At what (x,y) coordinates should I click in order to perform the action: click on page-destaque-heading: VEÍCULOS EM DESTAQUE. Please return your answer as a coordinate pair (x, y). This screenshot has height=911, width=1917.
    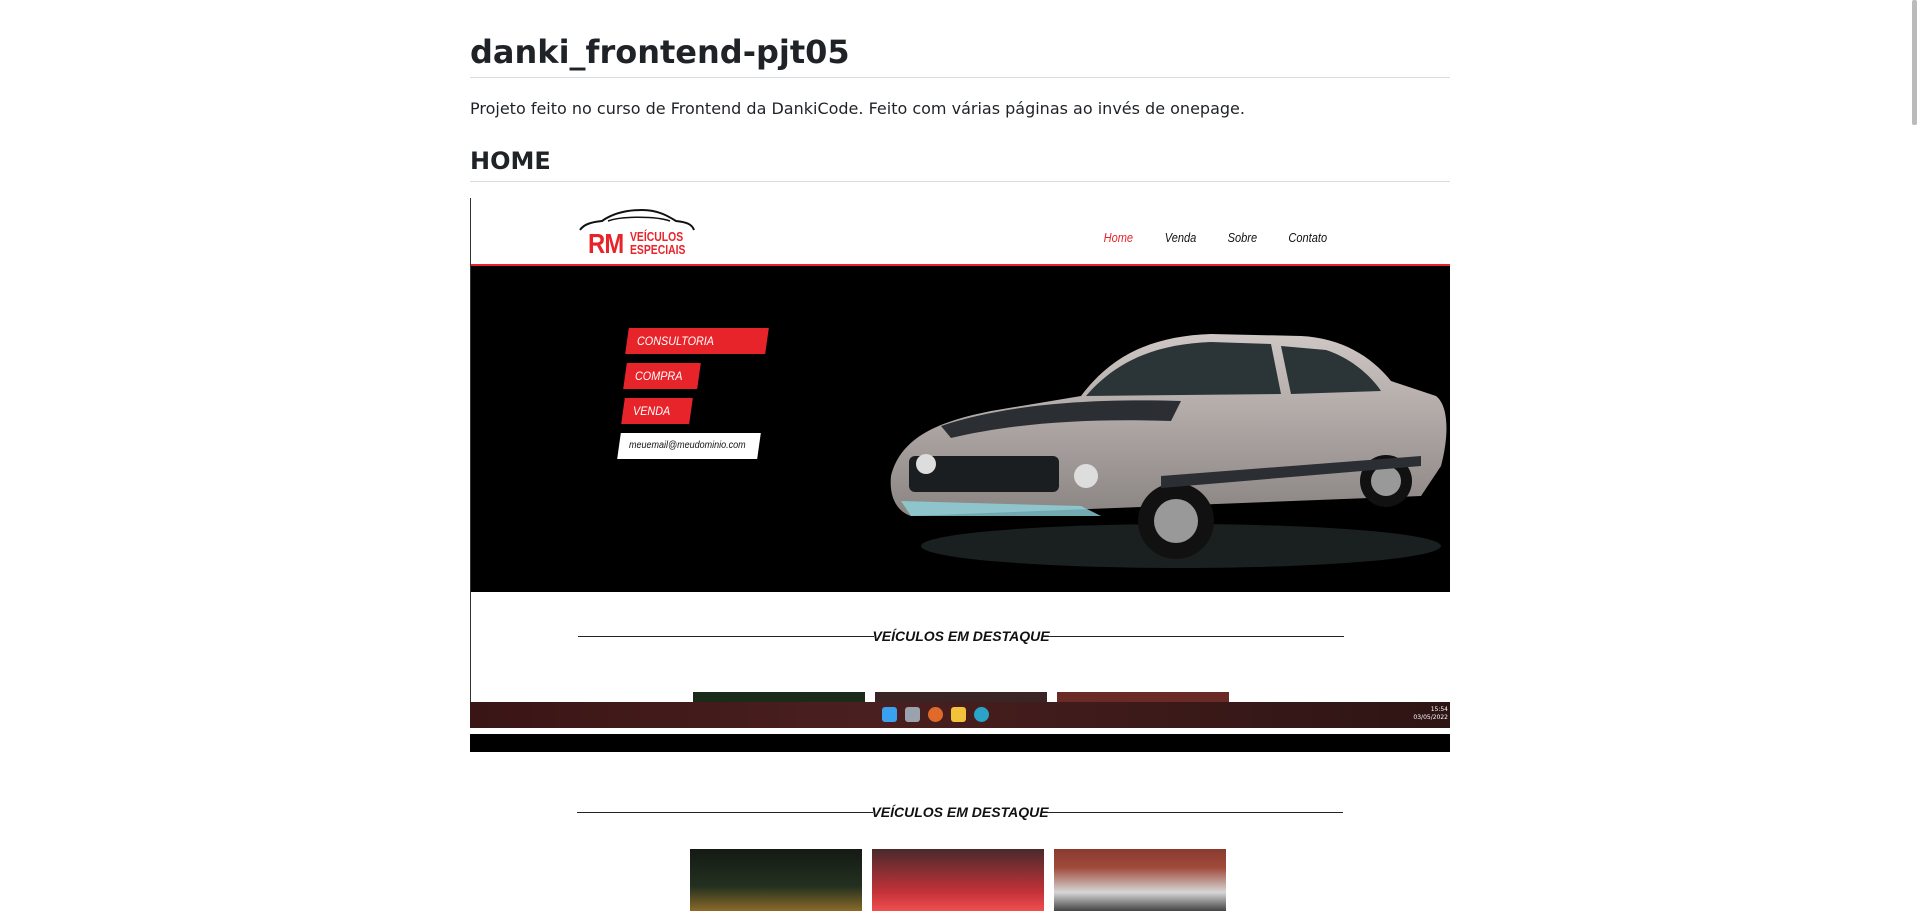
    Looking at the image, I should click on (960, 812).